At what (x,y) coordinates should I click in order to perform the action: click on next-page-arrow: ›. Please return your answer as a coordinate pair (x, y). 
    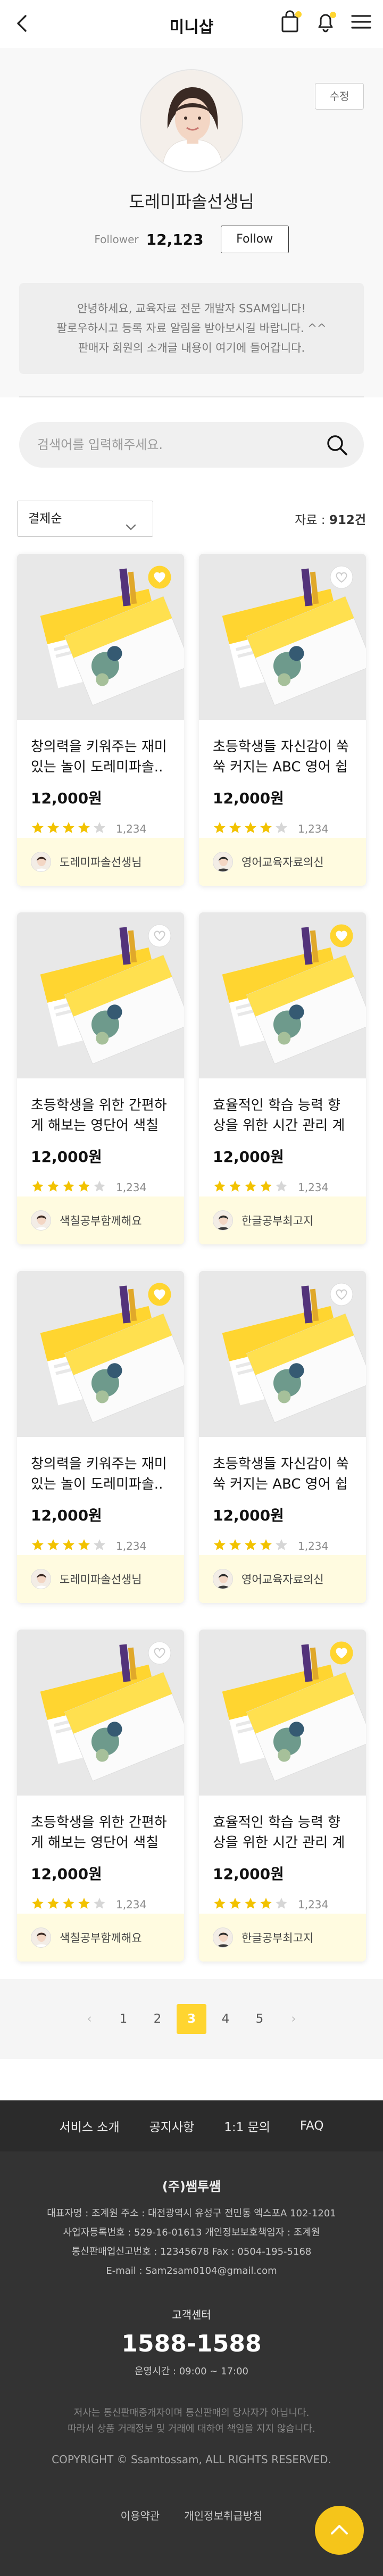
    Looking at the image, I should click on (294, 2019).